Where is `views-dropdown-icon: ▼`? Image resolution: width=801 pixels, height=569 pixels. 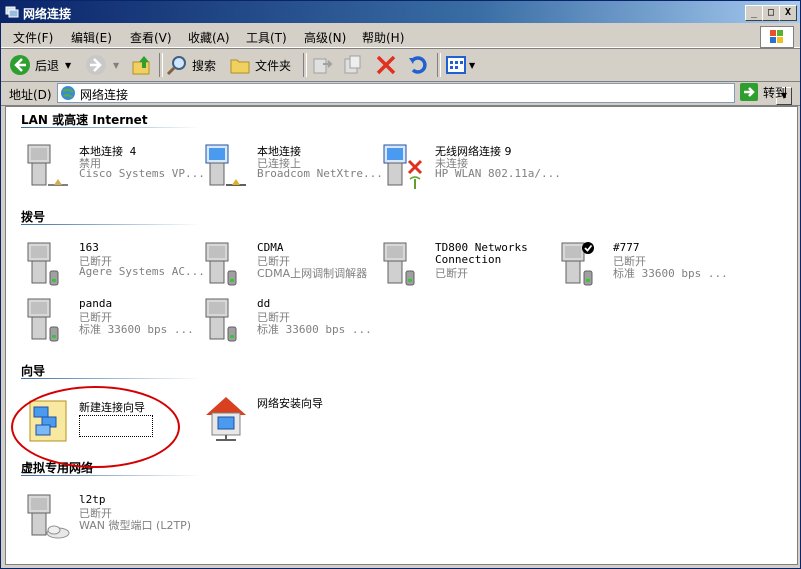 views-dropdown-icon: ▼ is located at coordinates (472, 65).